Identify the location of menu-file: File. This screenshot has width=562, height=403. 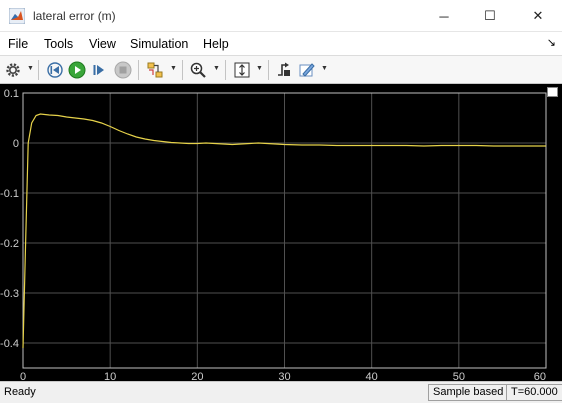
(18, 44).